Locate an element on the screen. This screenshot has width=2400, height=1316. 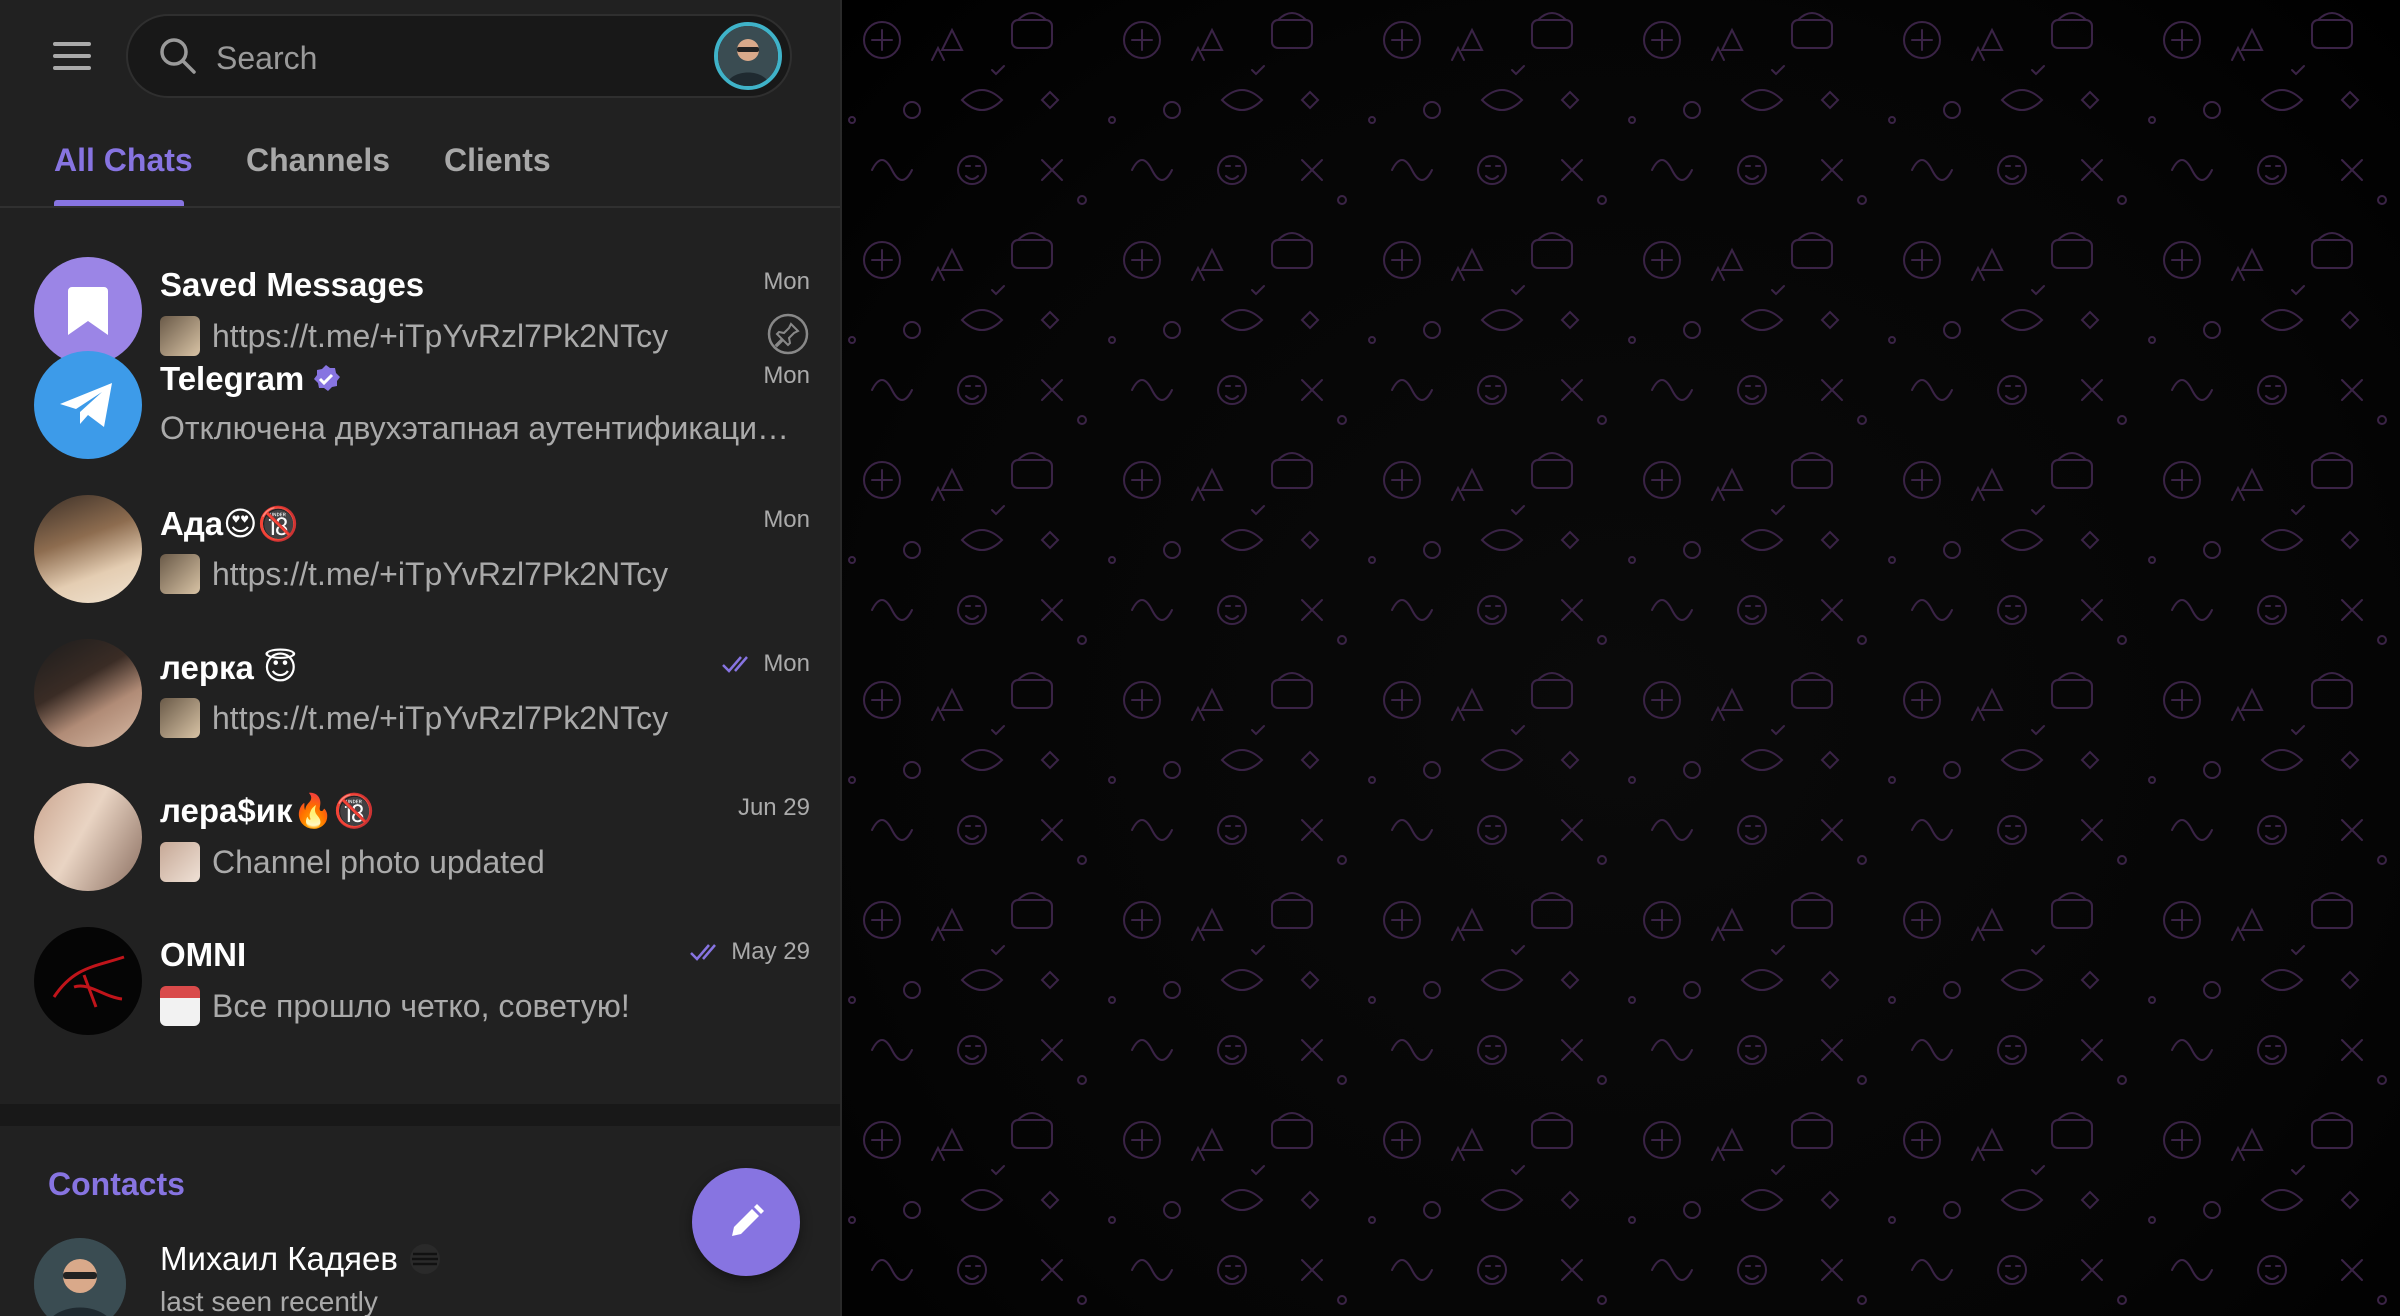
contact-avatar is located at coordinates (80, 1277).